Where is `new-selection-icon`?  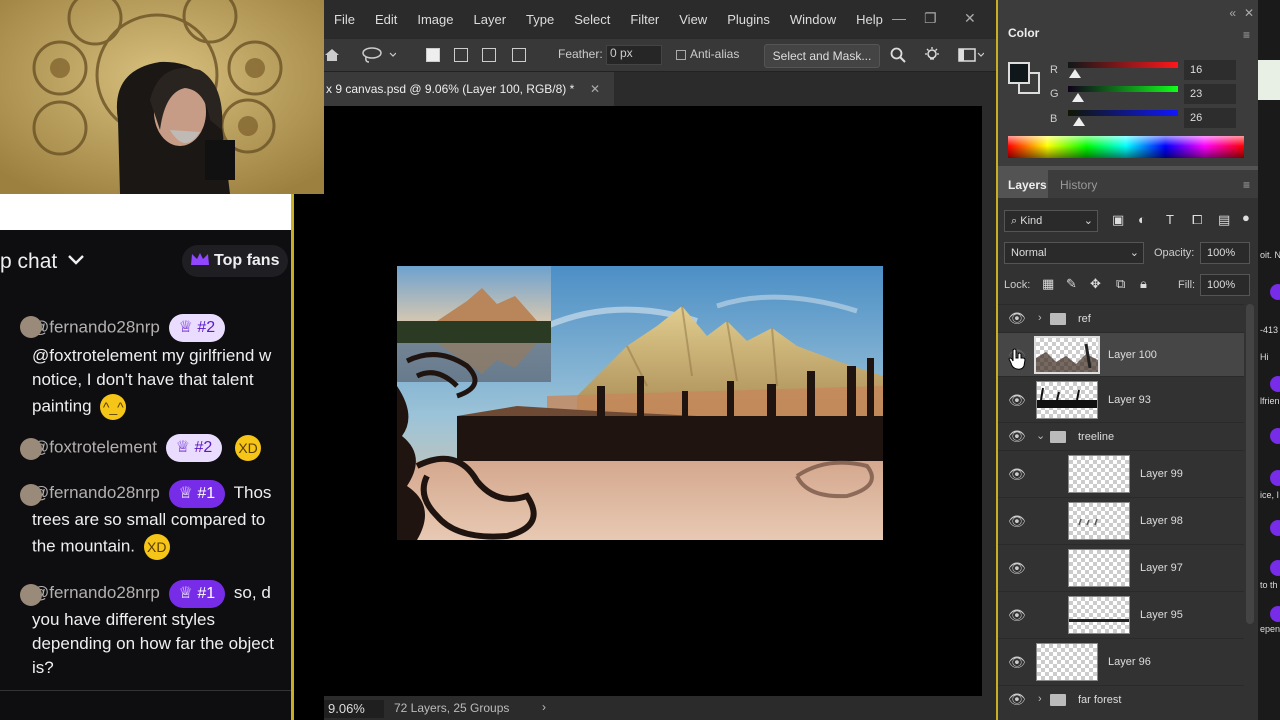 new-selection-icon is located at coordinates (433, 55).